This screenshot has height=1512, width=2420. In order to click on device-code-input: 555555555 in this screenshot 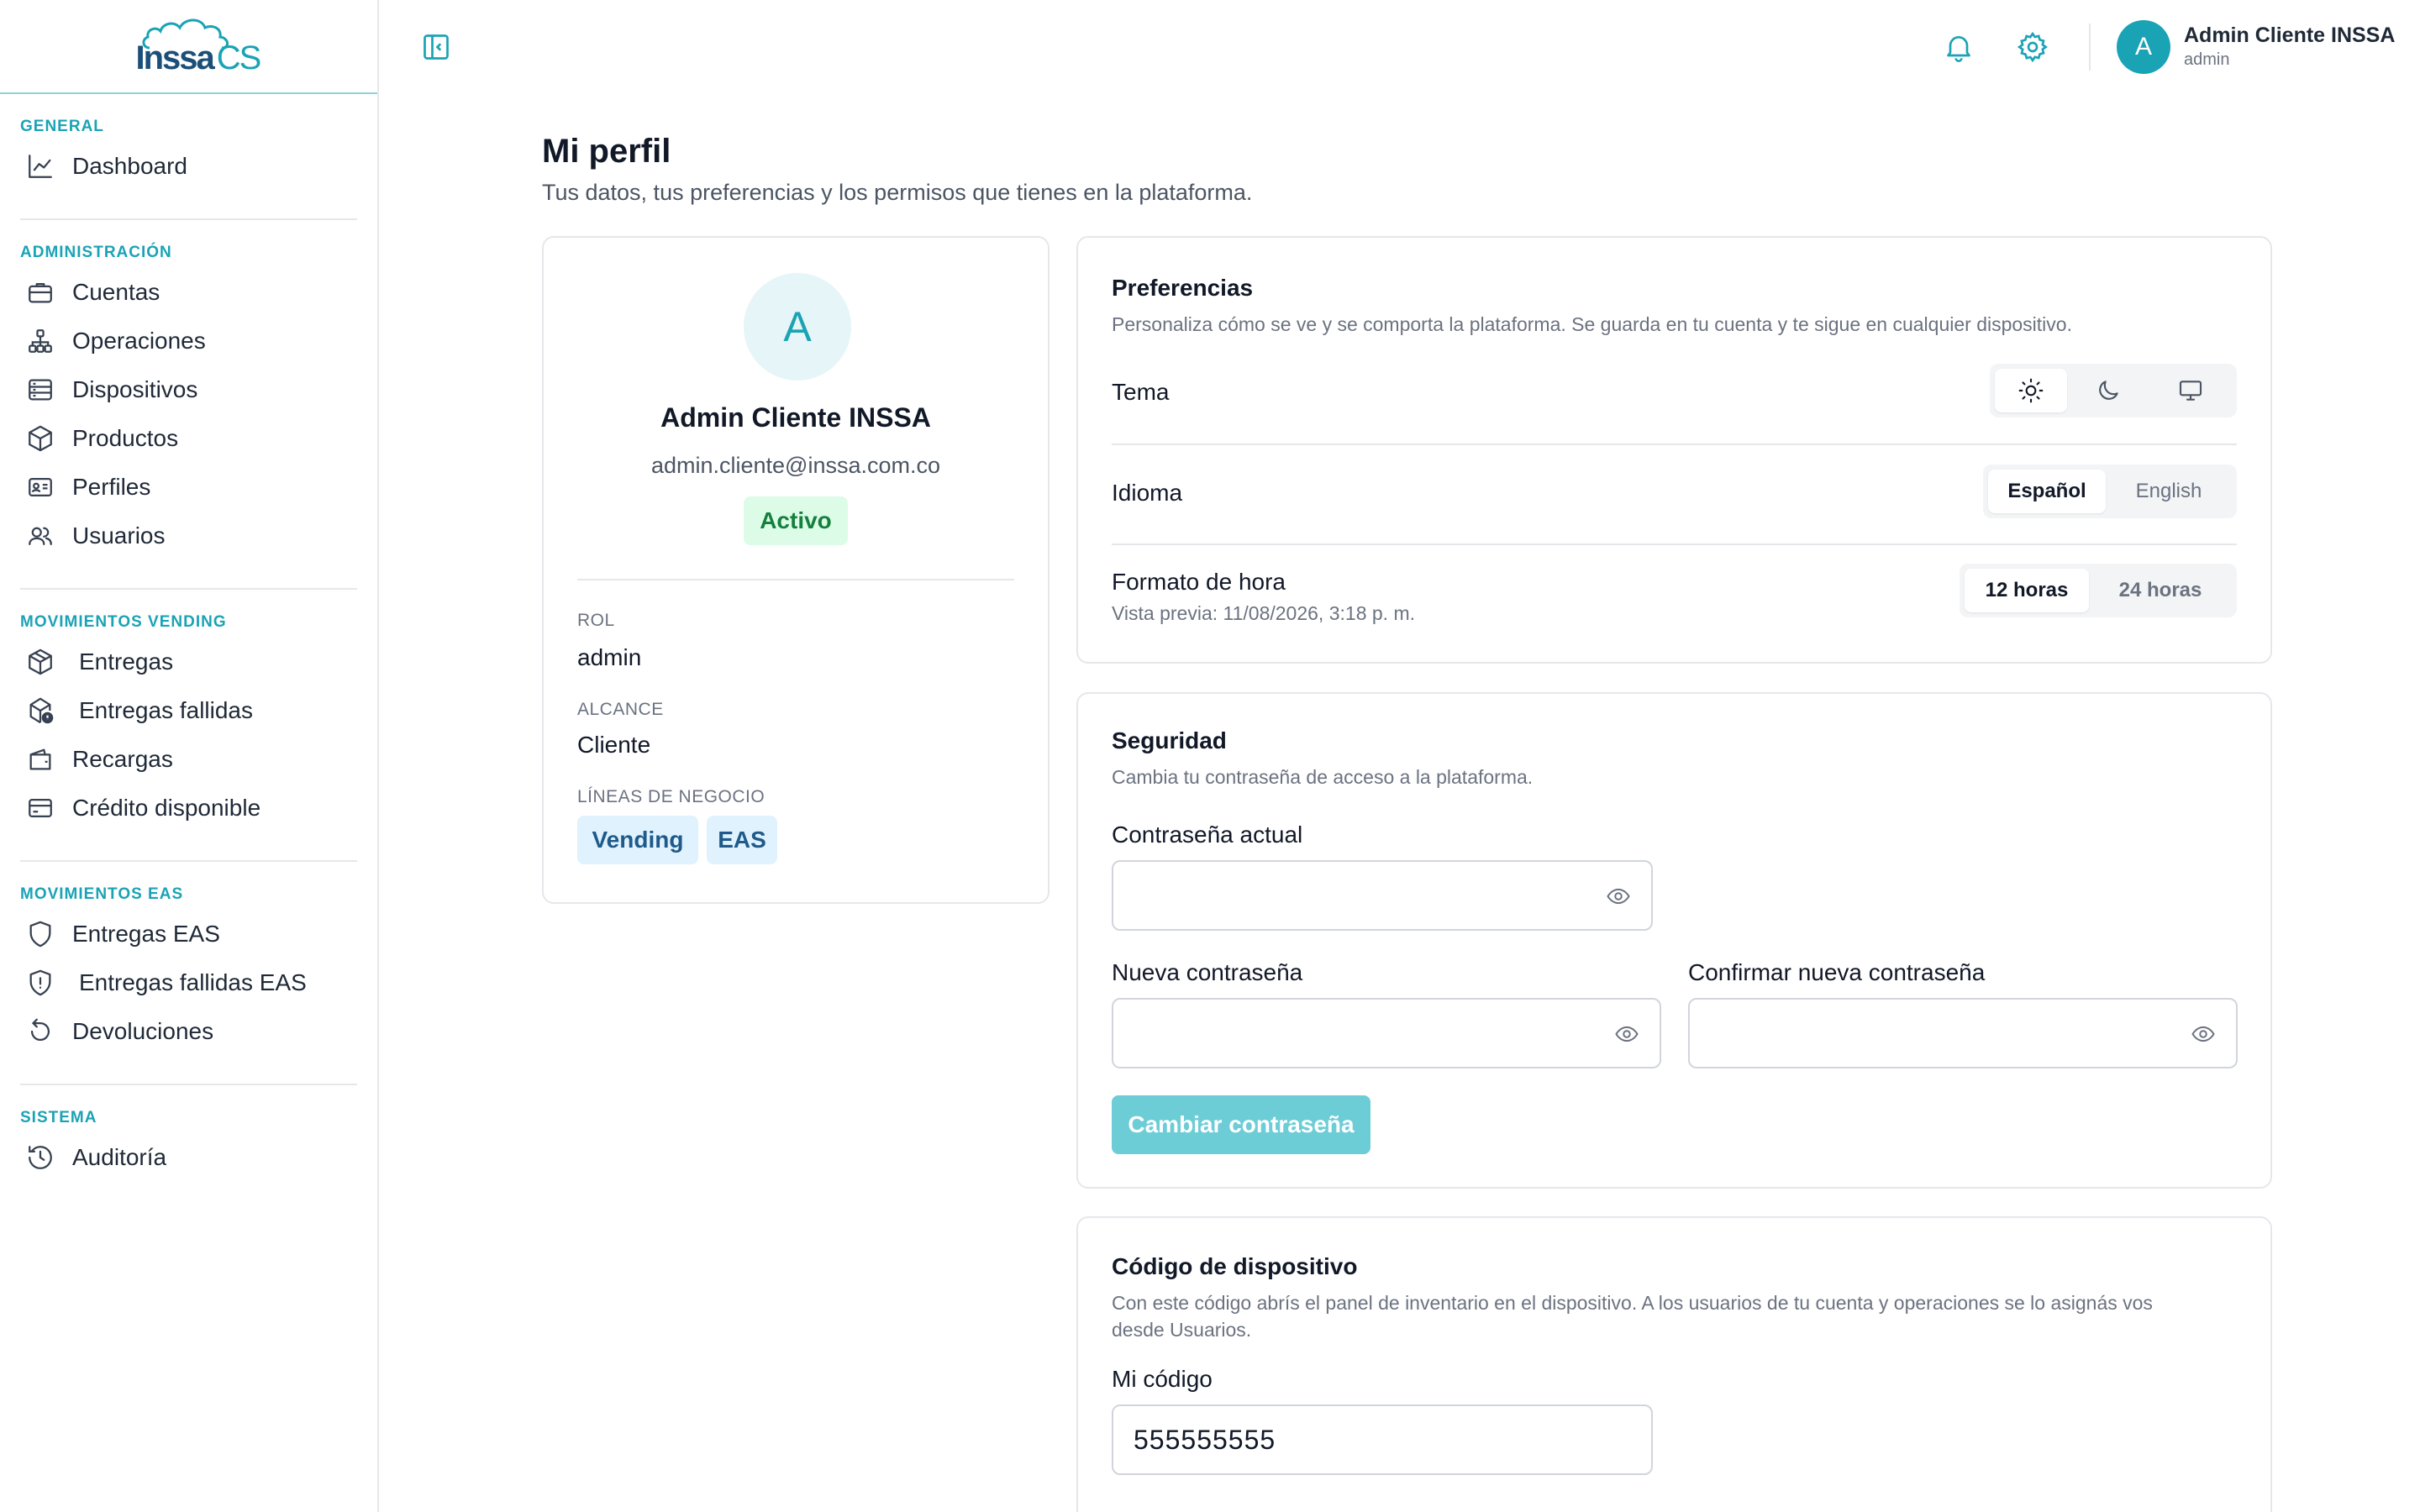, I will do `click(1382, 1439)`.